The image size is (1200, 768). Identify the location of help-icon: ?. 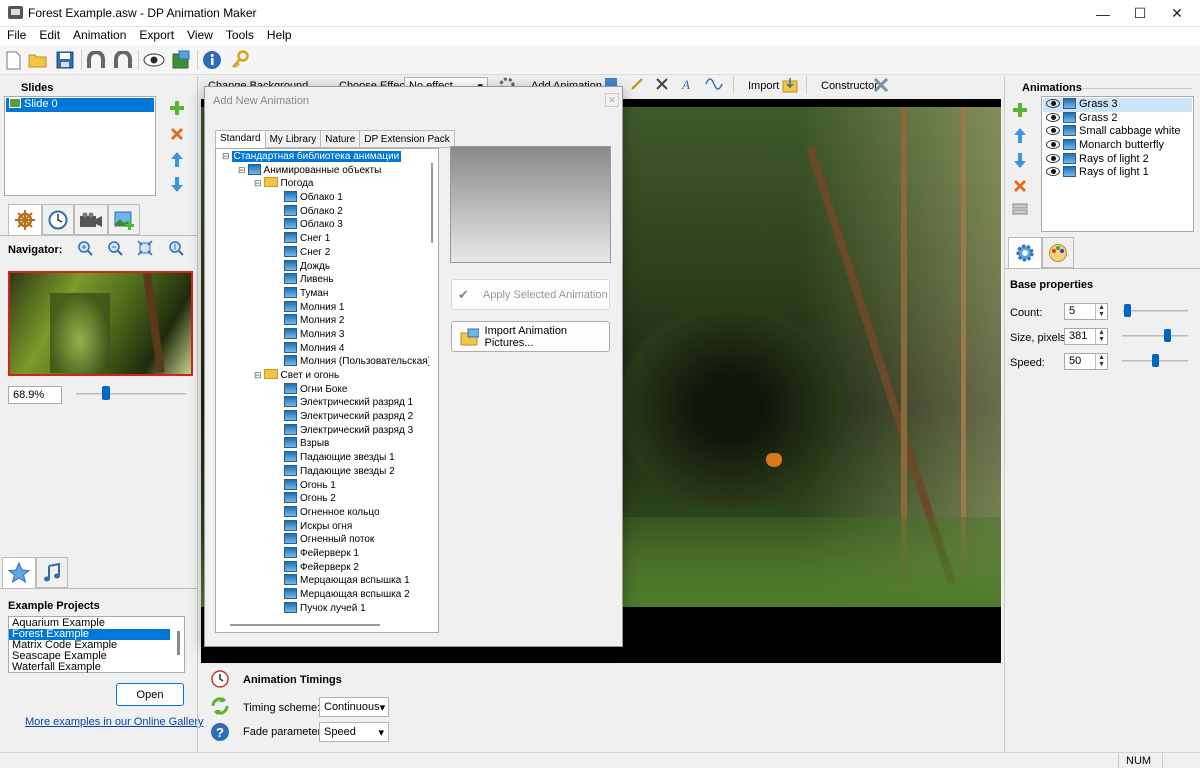
(220, 733).